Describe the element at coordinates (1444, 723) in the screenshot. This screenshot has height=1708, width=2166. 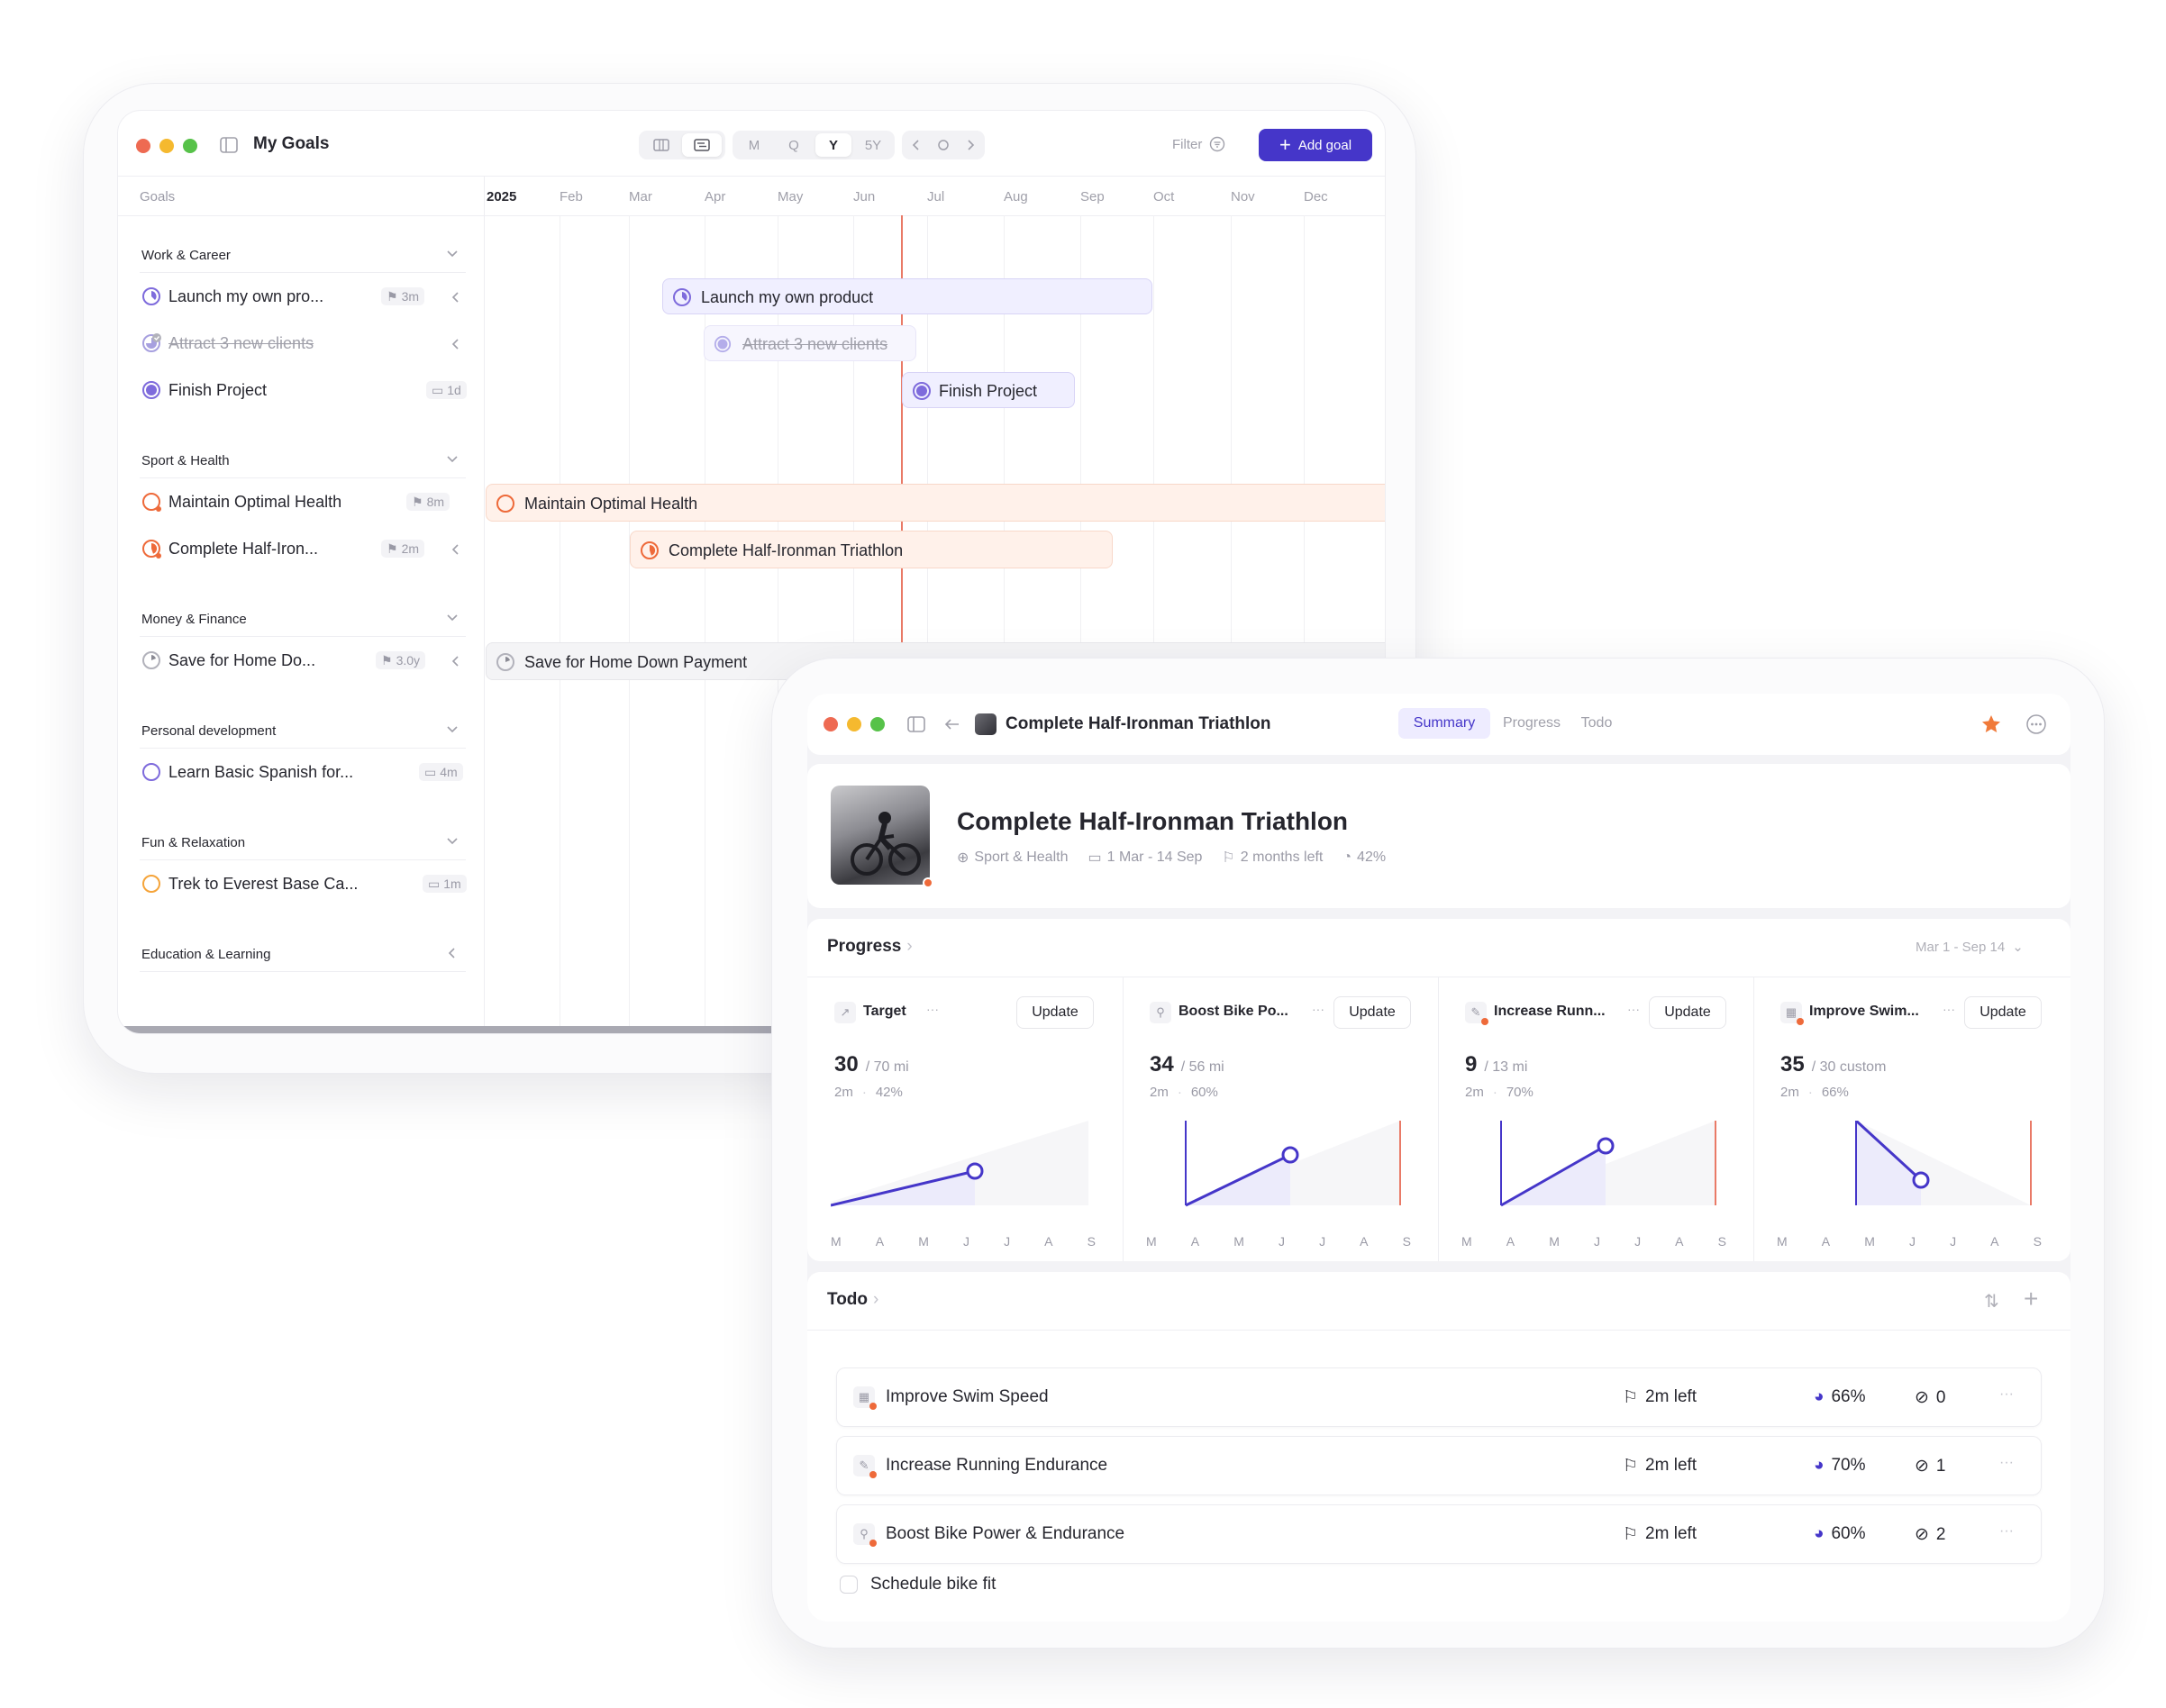
I see `tab-summary: Summary` at that location.